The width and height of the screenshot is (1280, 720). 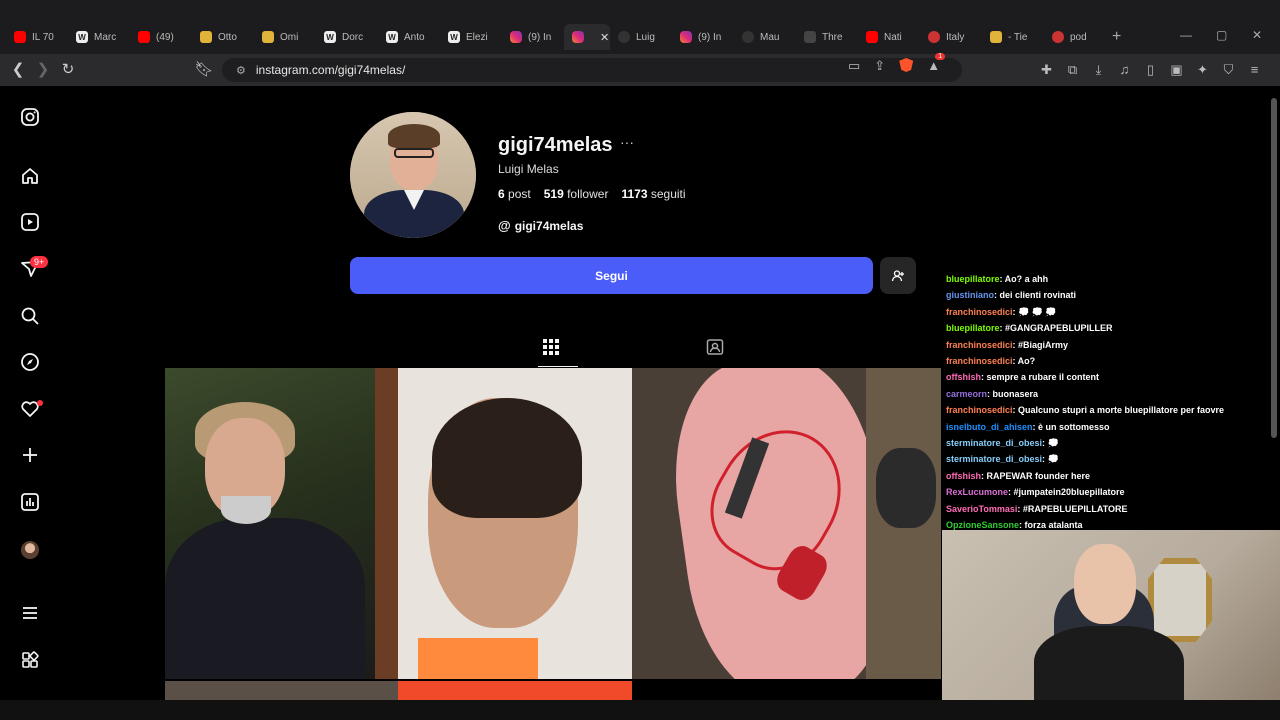 What do you see at coordinates (1113, 361) in the screenshot?
I see `chat-message: franchinosedici: Ao?` at bounding box center [1113, 361].